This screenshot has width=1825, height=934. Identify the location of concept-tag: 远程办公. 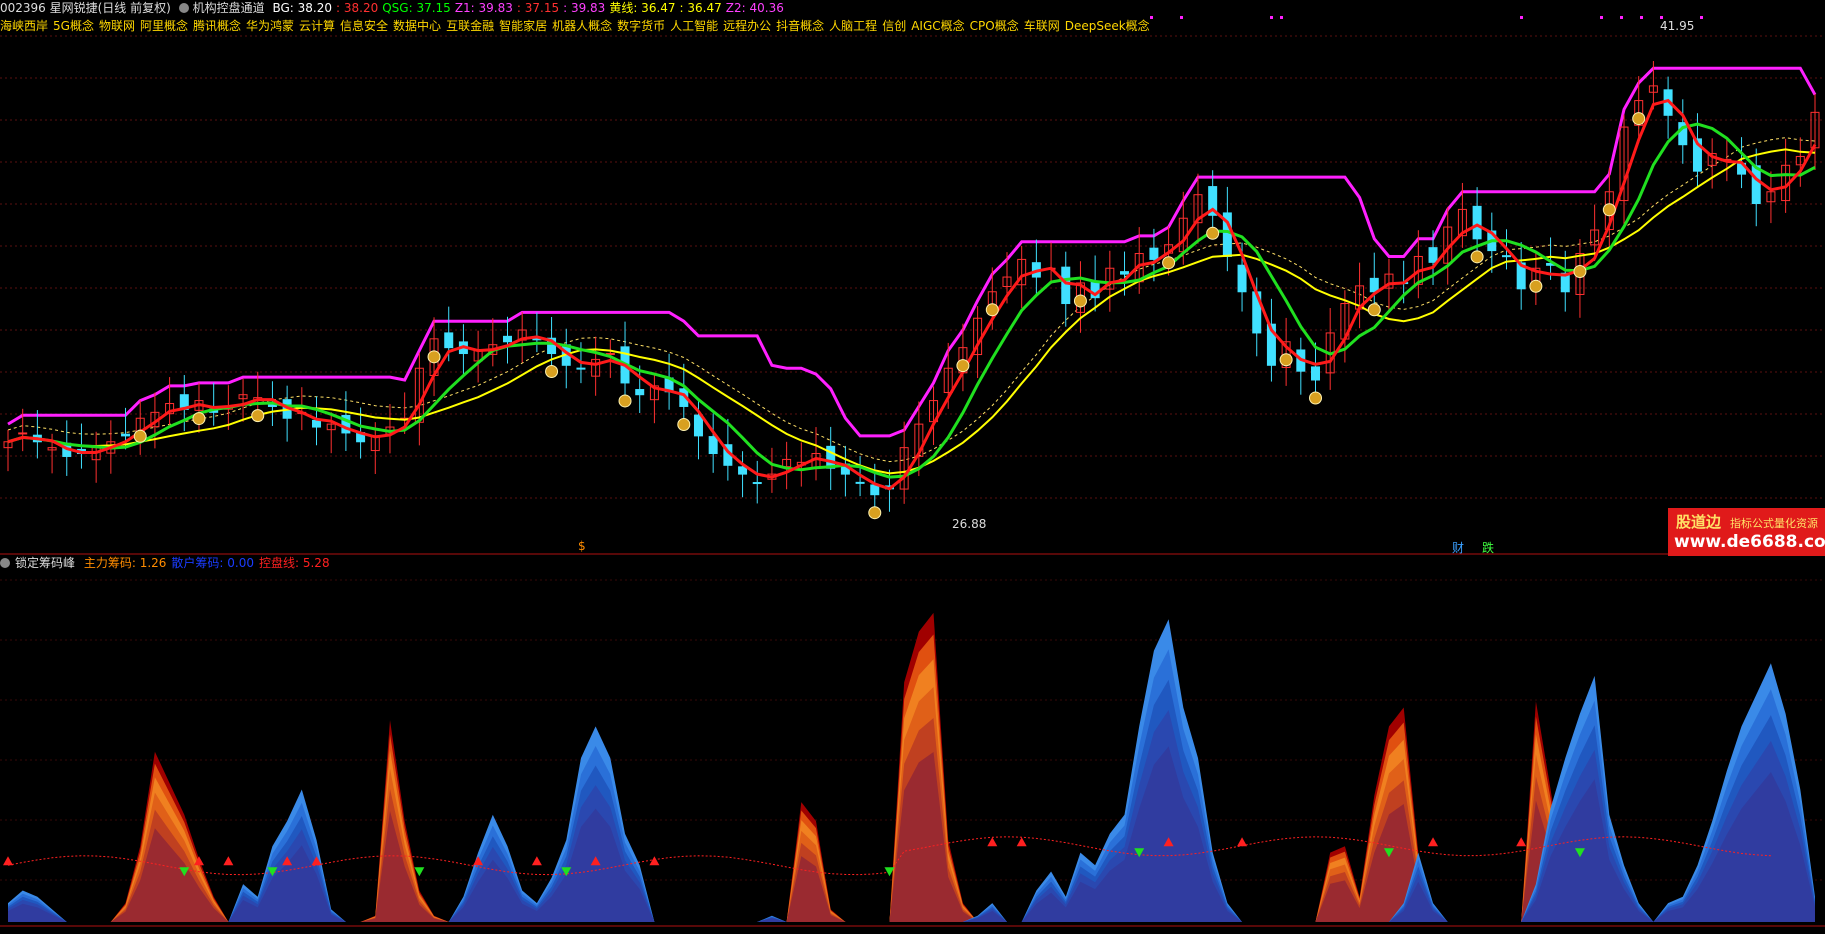
(747, 26).